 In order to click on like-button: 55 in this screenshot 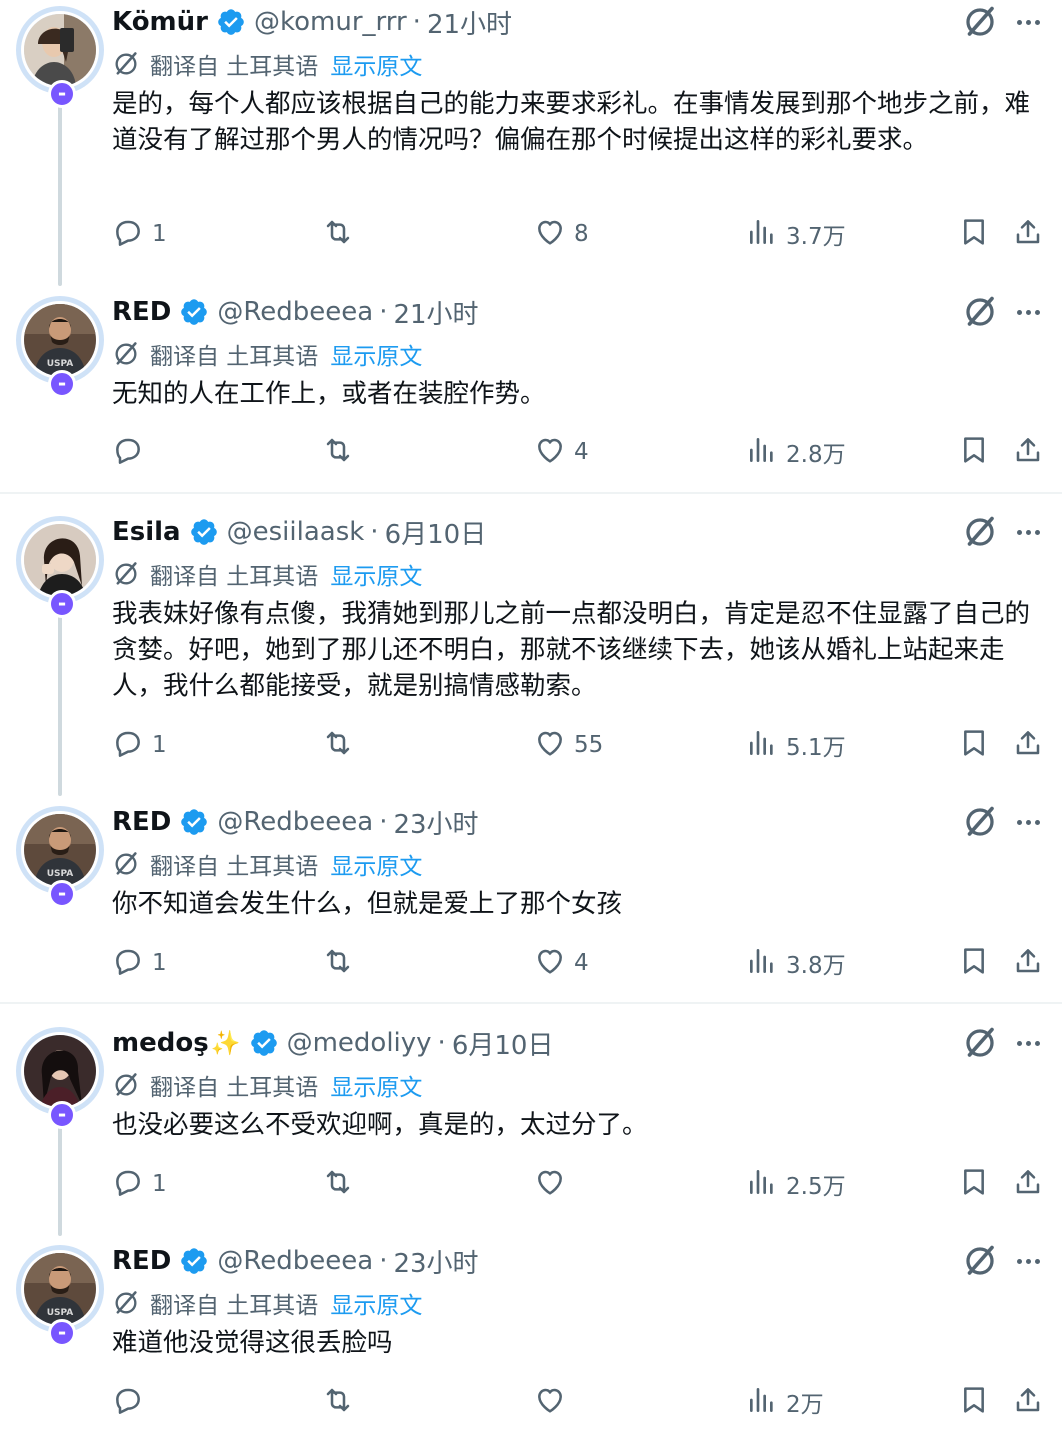, I will do `click(568, 745)`.